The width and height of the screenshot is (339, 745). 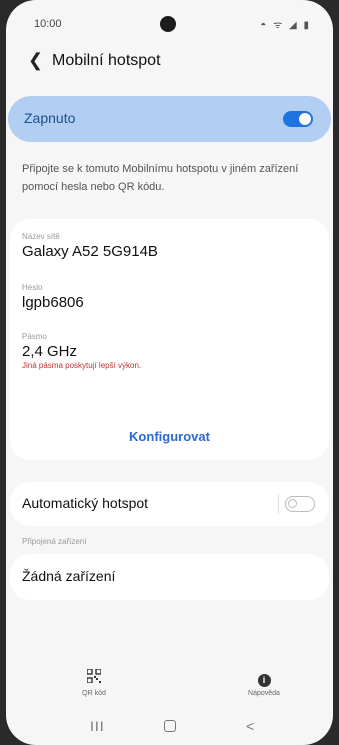 What do you see at coordinates (285, 25) in the screenshot?
I see `status-icons: ◓ ᯤ ◢ ▮` at bounding box center [285, 25].